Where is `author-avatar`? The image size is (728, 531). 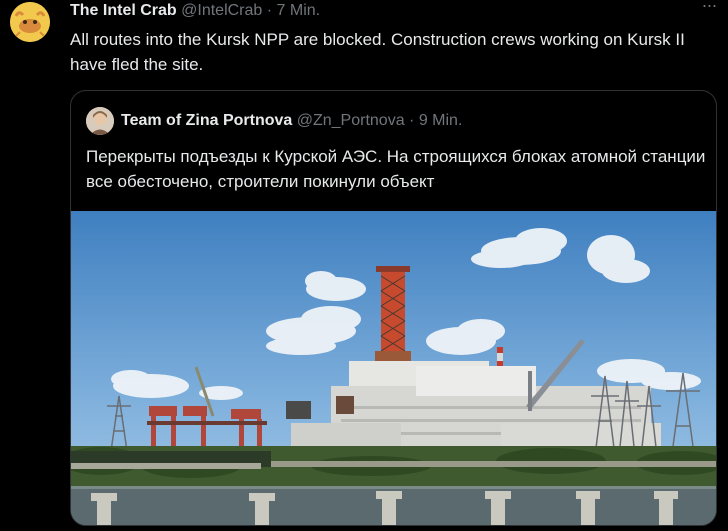 author-avatar is located at coordinates (30, 22).